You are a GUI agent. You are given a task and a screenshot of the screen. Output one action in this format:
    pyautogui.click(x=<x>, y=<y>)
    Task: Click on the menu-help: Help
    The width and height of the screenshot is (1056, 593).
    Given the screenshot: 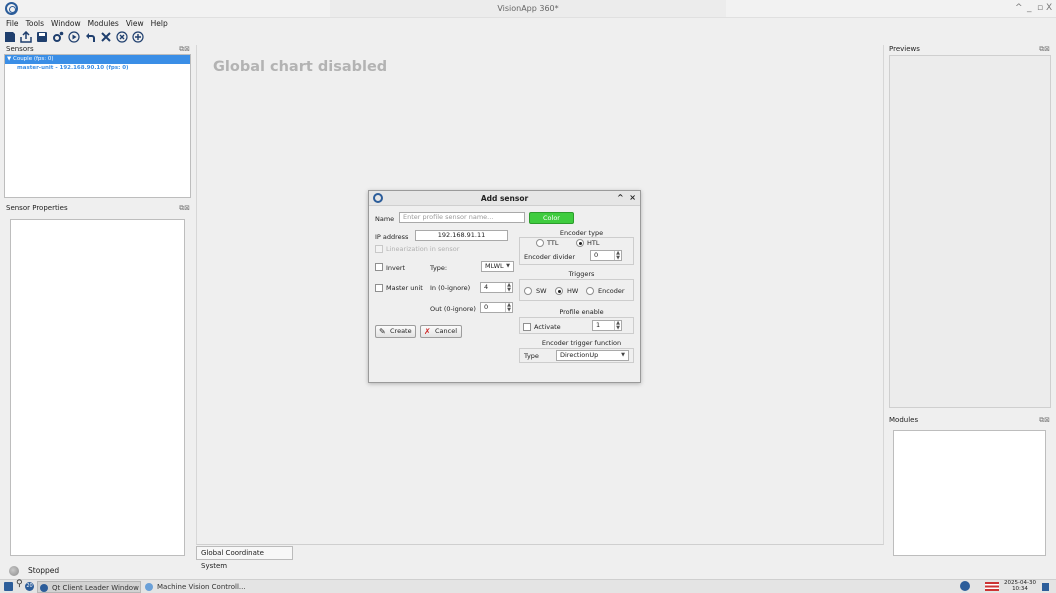 What is the action you would take?
    pyautogui.click(x=159, y=24)
    